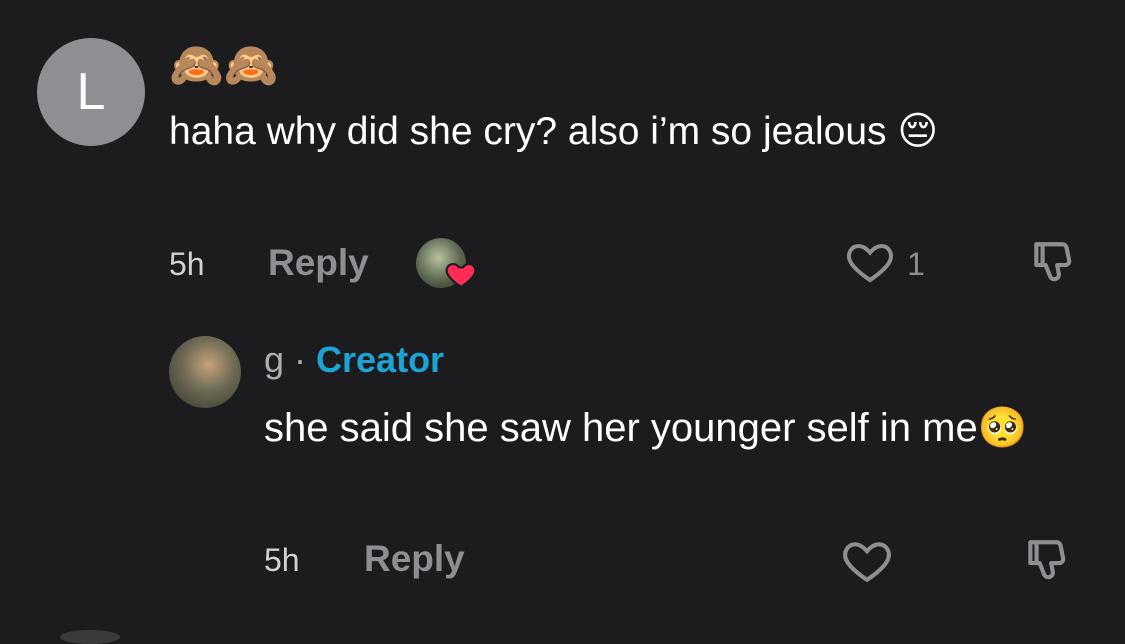  Describe the element at coordinates (282, 560) in the screenshot. I see `reply-timestamp: 5h` at that location.